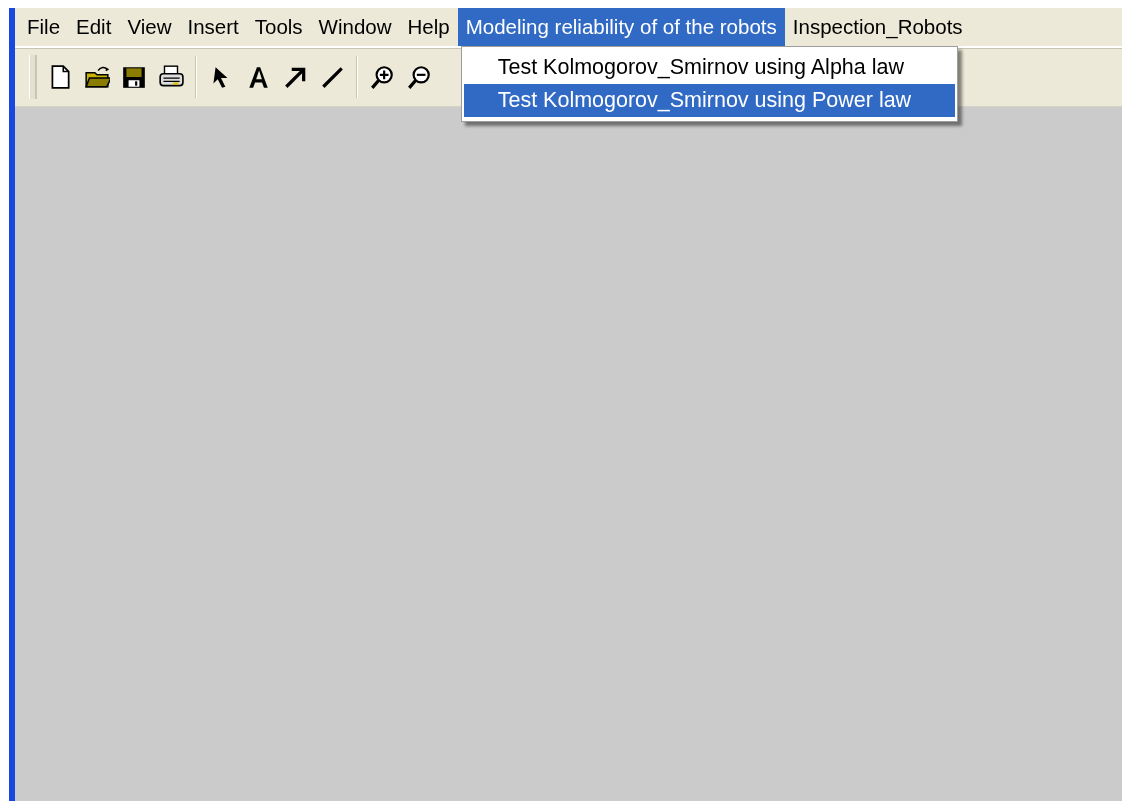 This screenshot has height=801, width=1122. What do you see at coordinates (332, 77) in the screenshot?
I see `line-icon` at bounding box center [332, 77].